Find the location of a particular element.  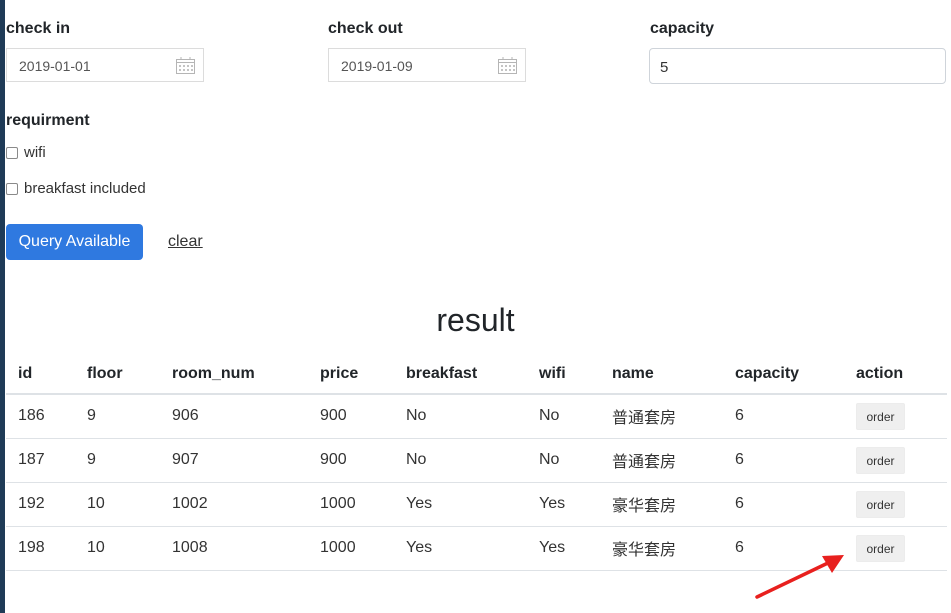

breakfast-option: breakfast included is located at coordinates (76, 188).